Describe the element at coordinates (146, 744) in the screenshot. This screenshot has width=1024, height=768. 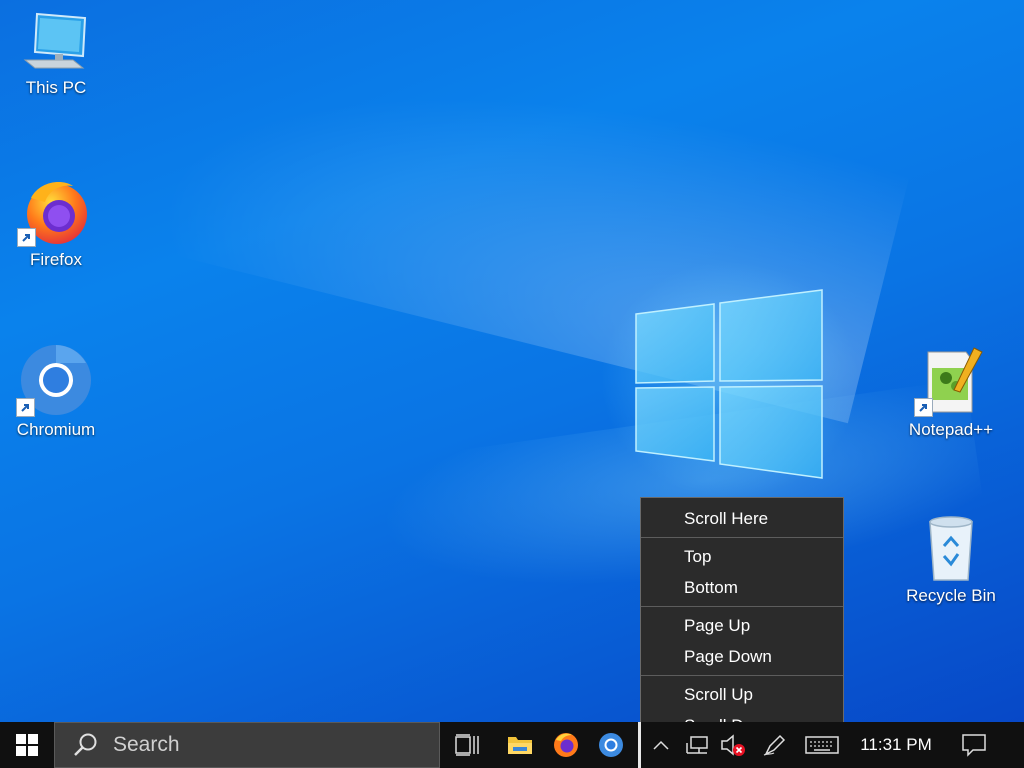
I see `search-placeholder: Search` at that location.